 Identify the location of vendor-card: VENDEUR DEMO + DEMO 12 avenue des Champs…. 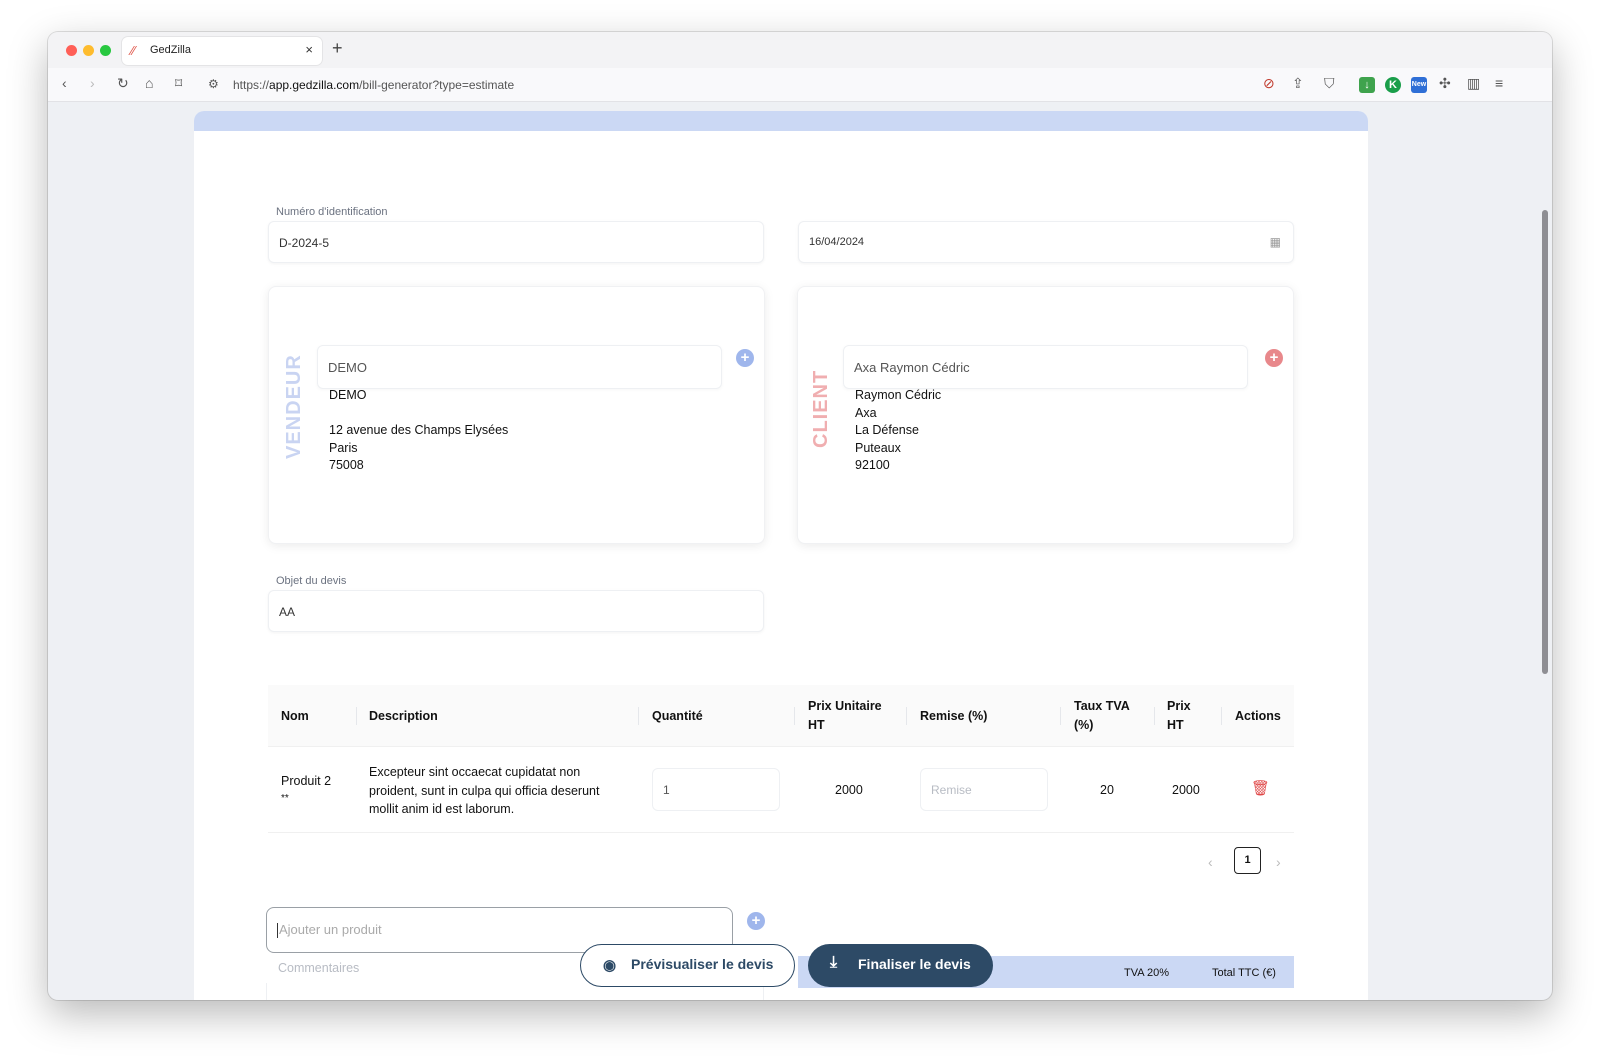
(516, 415).